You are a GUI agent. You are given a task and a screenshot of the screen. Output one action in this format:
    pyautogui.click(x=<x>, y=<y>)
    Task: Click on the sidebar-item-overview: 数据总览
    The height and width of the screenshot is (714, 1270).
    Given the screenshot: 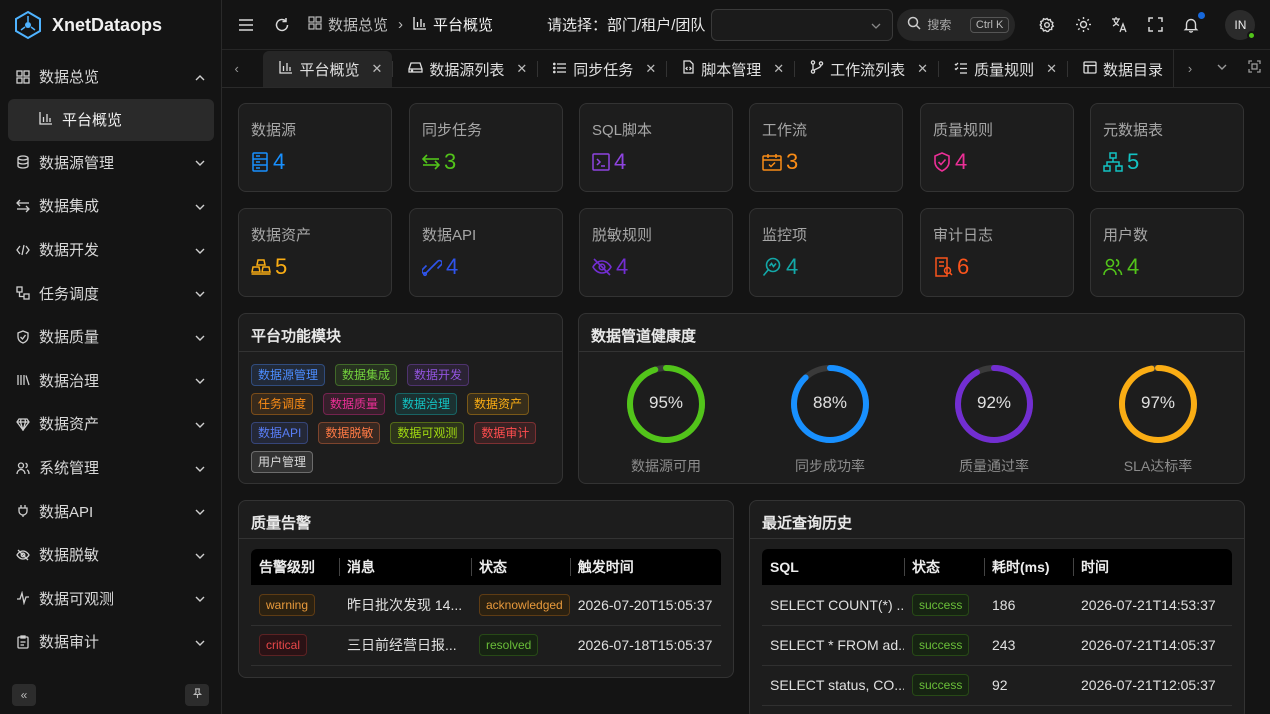 What is the action you would take?
    pyautogui.click(x=111, y=77)
    